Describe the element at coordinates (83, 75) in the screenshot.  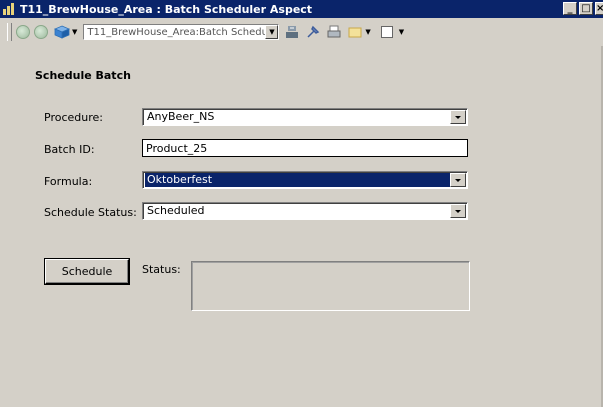
I see `section-title: Schedule Batch` at that location.